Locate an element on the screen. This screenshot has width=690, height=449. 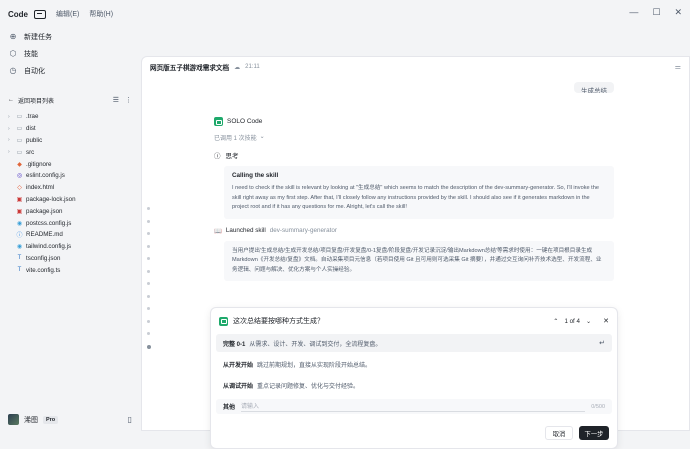
skills-used-label: 已调用 1 次技能 is located at coordinates (235, 139).